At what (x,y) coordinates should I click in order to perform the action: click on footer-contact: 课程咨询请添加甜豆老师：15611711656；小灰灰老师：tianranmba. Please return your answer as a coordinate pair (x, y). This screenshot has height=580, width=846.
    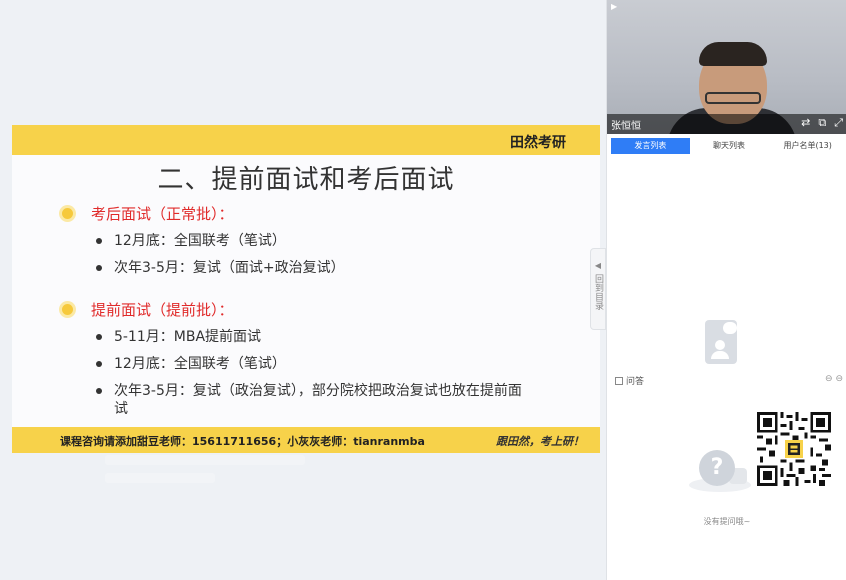
    Looking at the image, I should click on (242, 441).